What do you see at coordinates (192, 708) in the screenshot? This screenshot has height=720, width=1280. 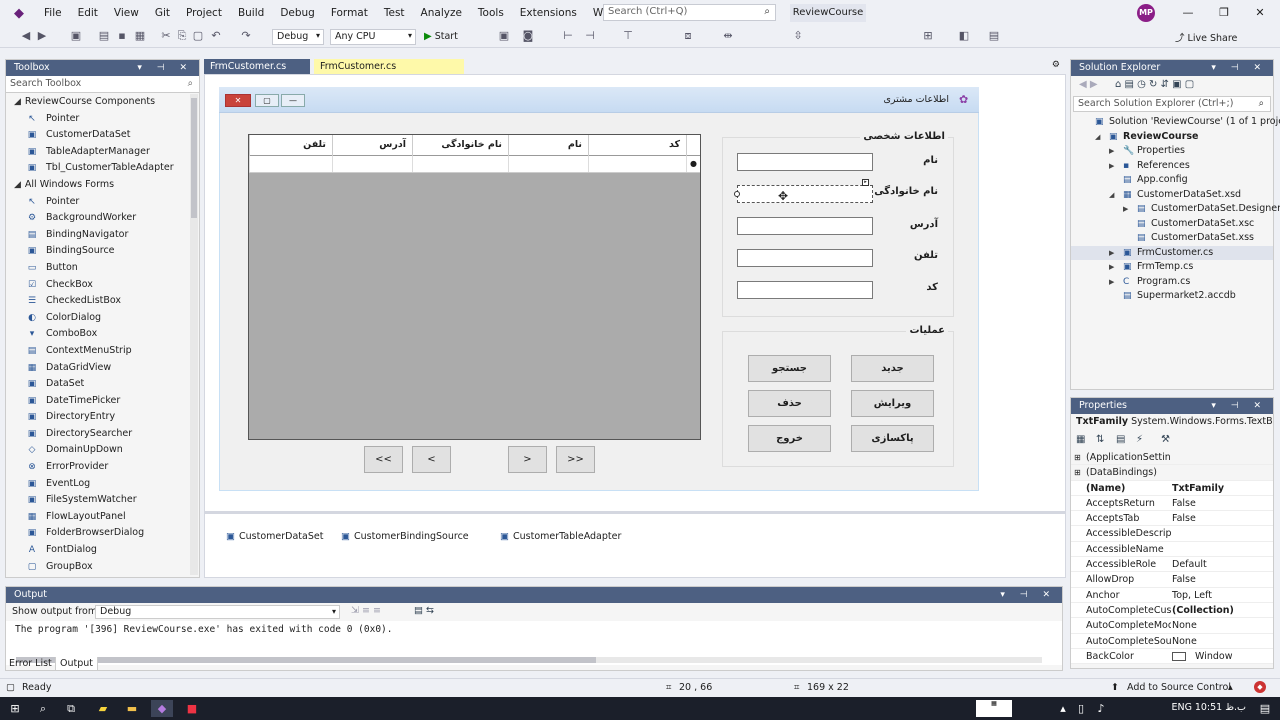 I see `recorder-icon: ■` at bounding box center [192, 708].